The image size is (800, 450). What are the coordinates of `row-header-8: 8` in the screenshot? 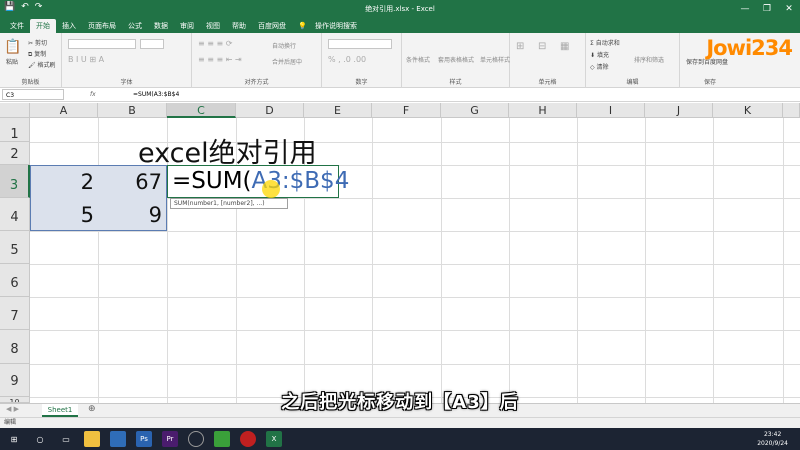 It's located at (15, 347).